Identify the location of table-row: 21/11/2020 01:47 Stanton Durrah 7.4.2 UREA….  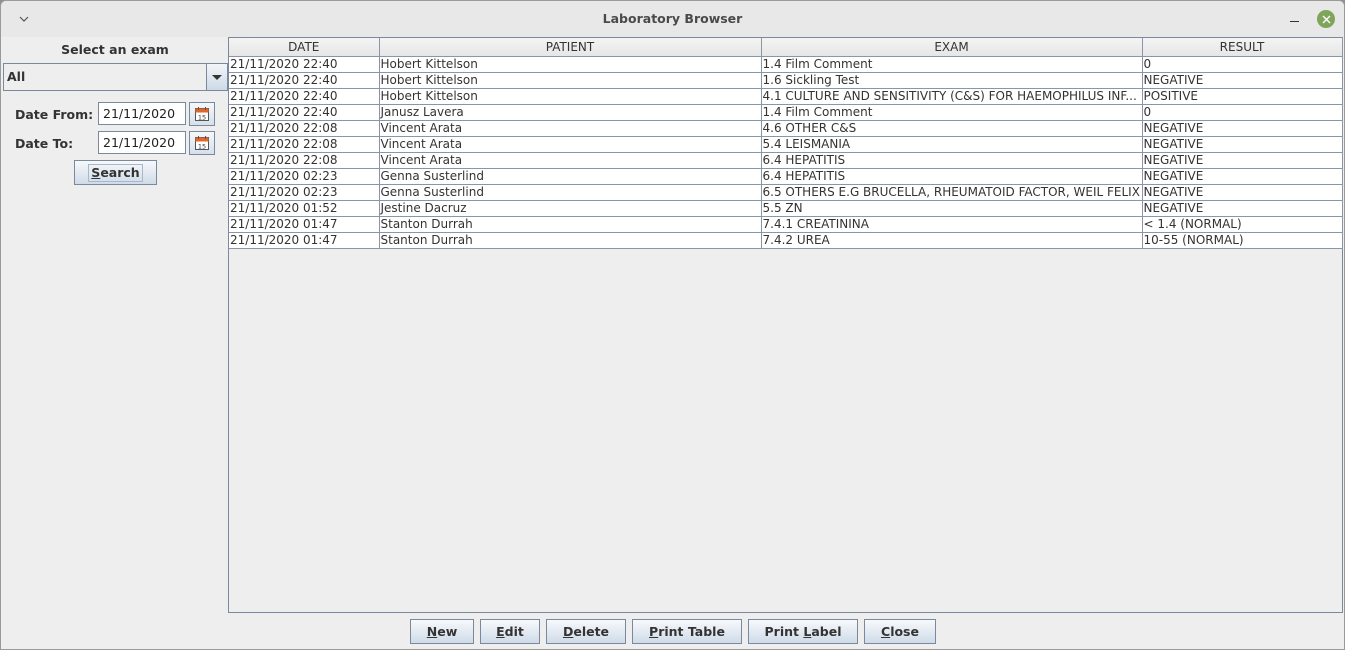
(786, 240).